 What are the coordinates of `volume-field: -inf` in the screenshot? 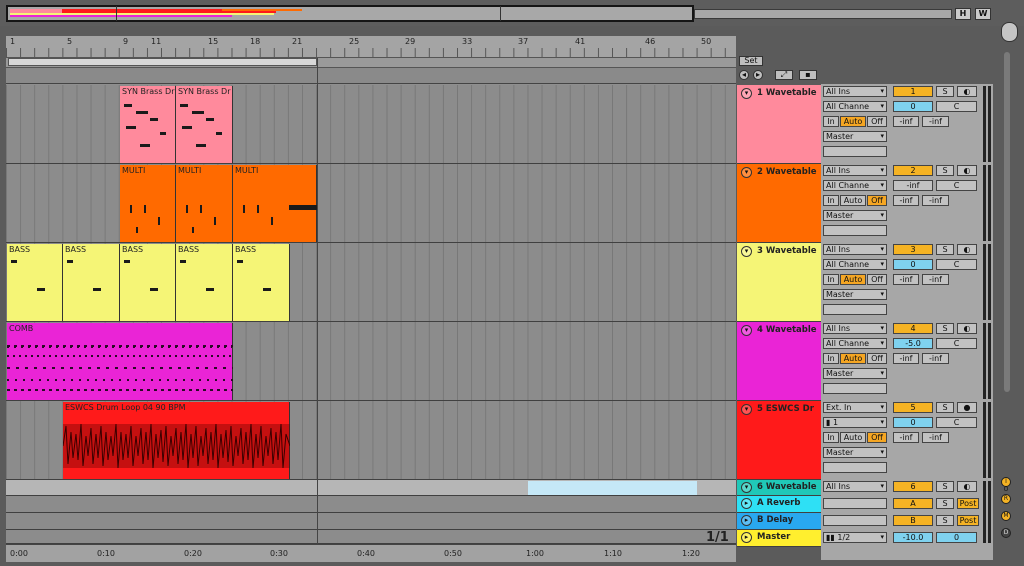 It's located at (913, 185).